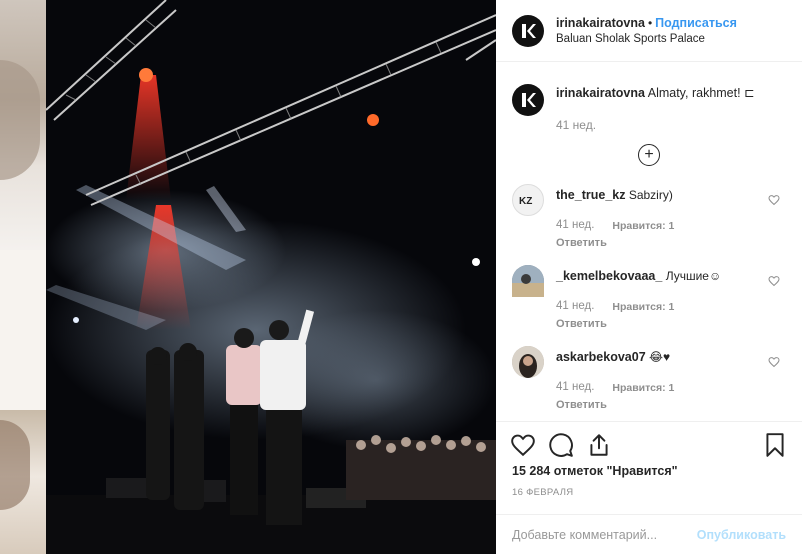 The height and width of the screenshot is (554, 802). What do you see at coordinates (775, 445) in the screenshot?
I see `bookmark-icon` at bounding box center [775, 445].